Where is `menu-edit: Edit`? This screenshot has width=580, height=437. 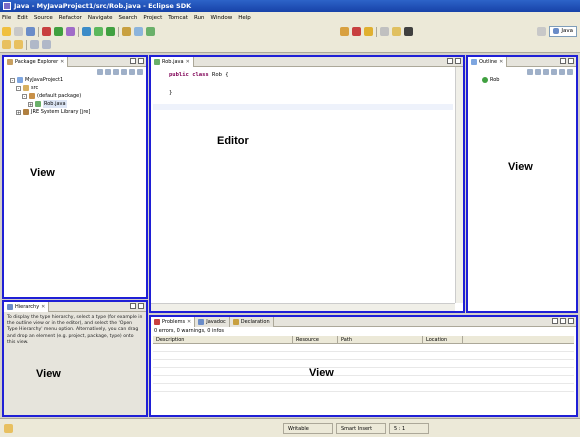 menu-edit: Edit is located at coordinates (22, 18).